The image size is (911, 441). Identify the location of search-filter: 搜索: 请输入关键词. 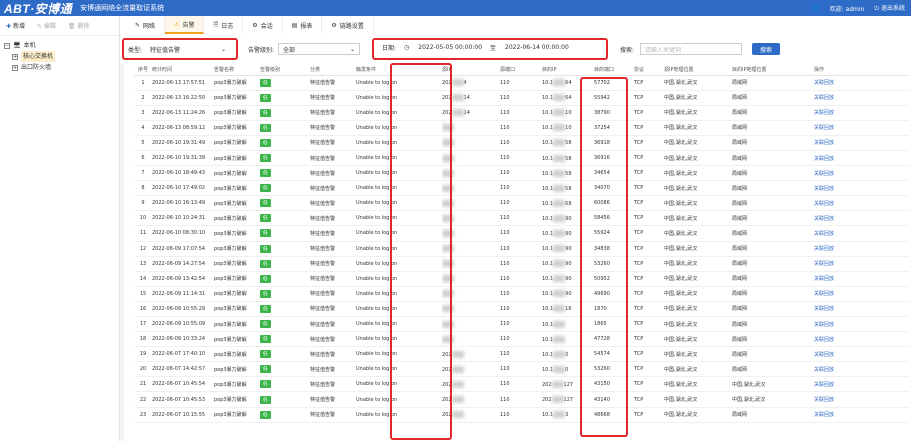
(681, 49).